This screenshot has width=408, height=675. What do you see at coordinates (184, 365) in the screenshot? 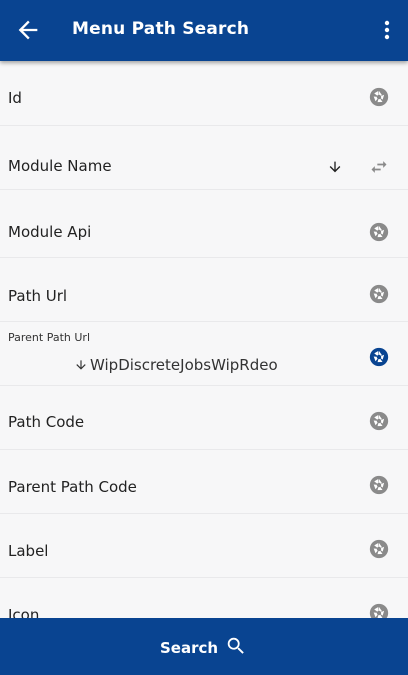
I see `field-value-text: WipDiscreteJobsWipRdeo` at bounding box center [184, 365].